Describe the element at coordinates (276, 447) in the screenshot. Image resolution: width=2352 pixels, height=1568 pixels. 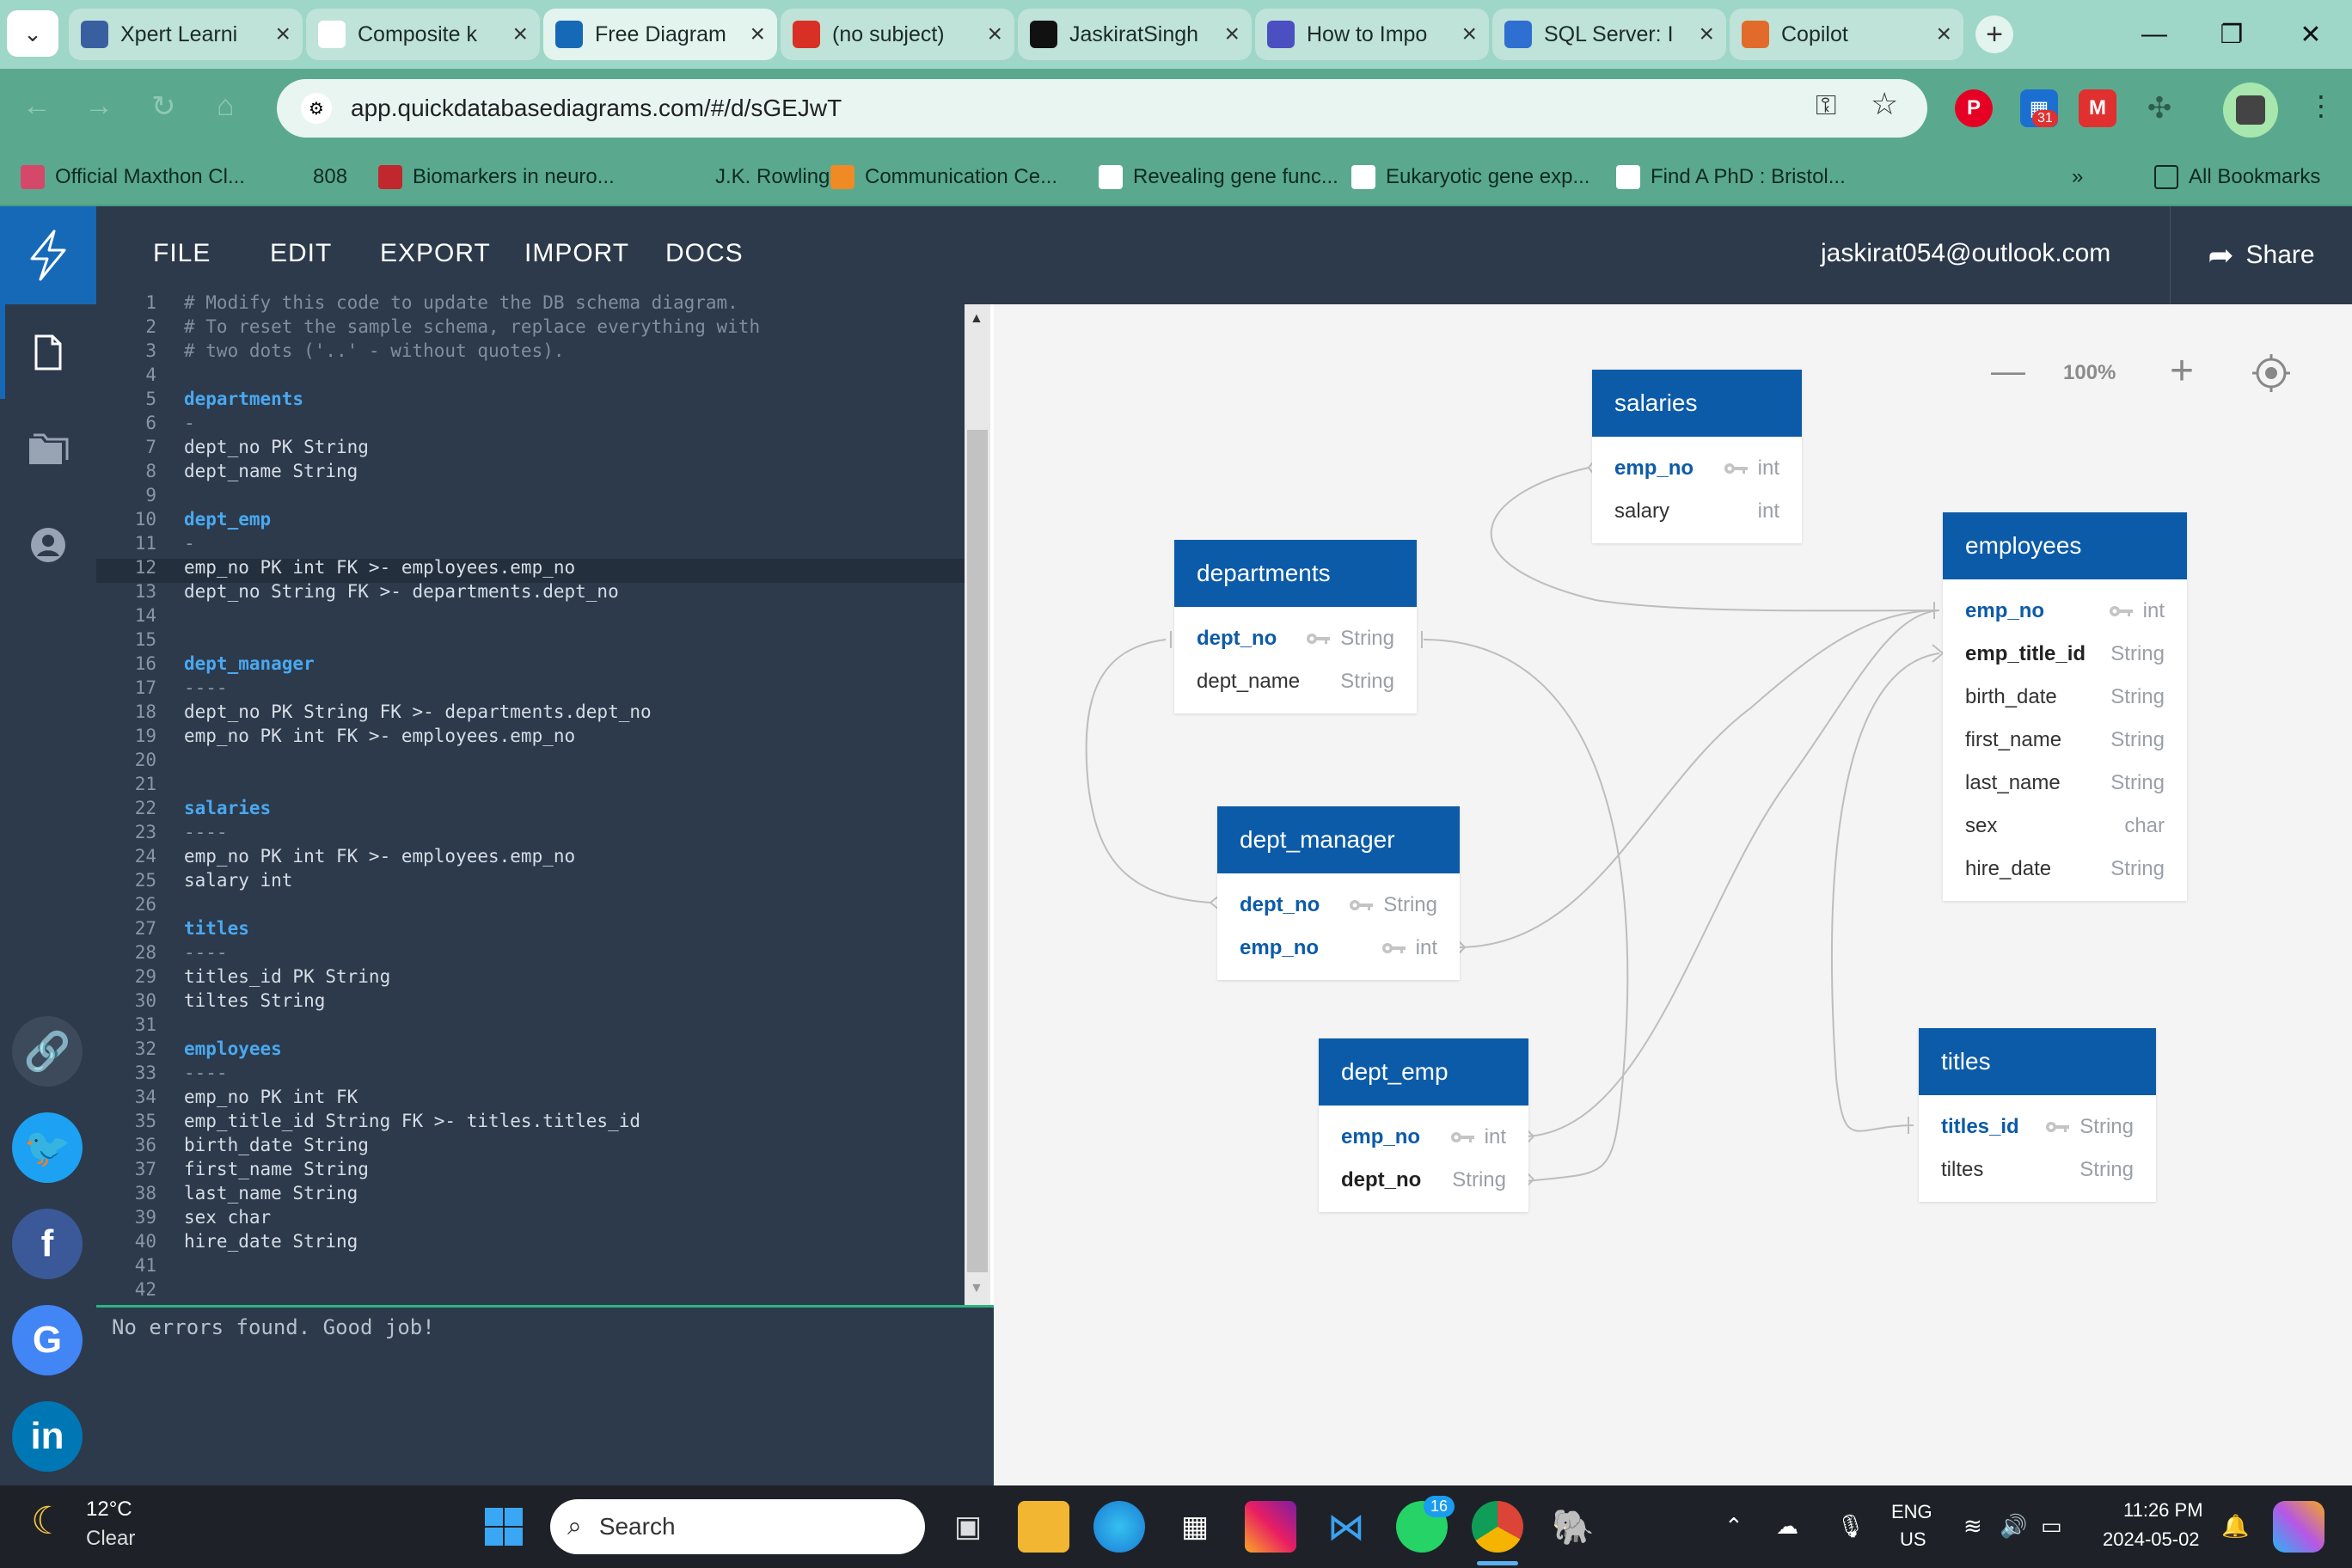
I see `code-line: dept_no PK String` at that location.